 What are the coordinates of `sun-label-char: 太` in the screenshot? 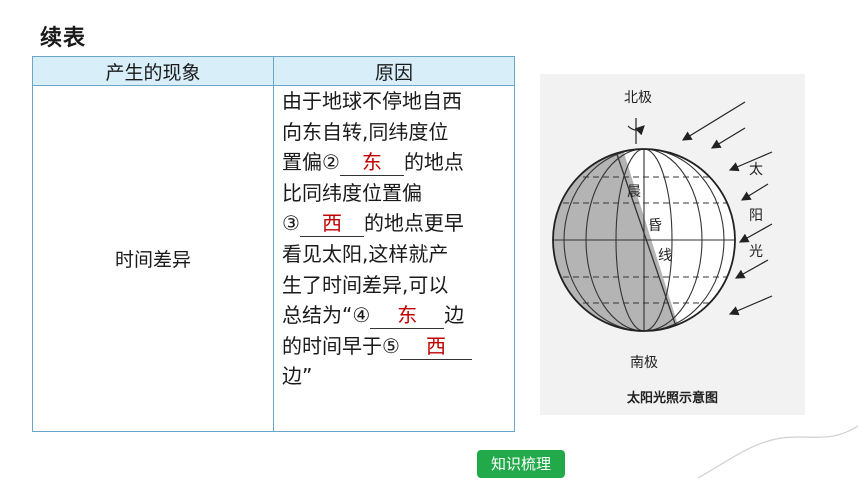 It's located at (756, 170).